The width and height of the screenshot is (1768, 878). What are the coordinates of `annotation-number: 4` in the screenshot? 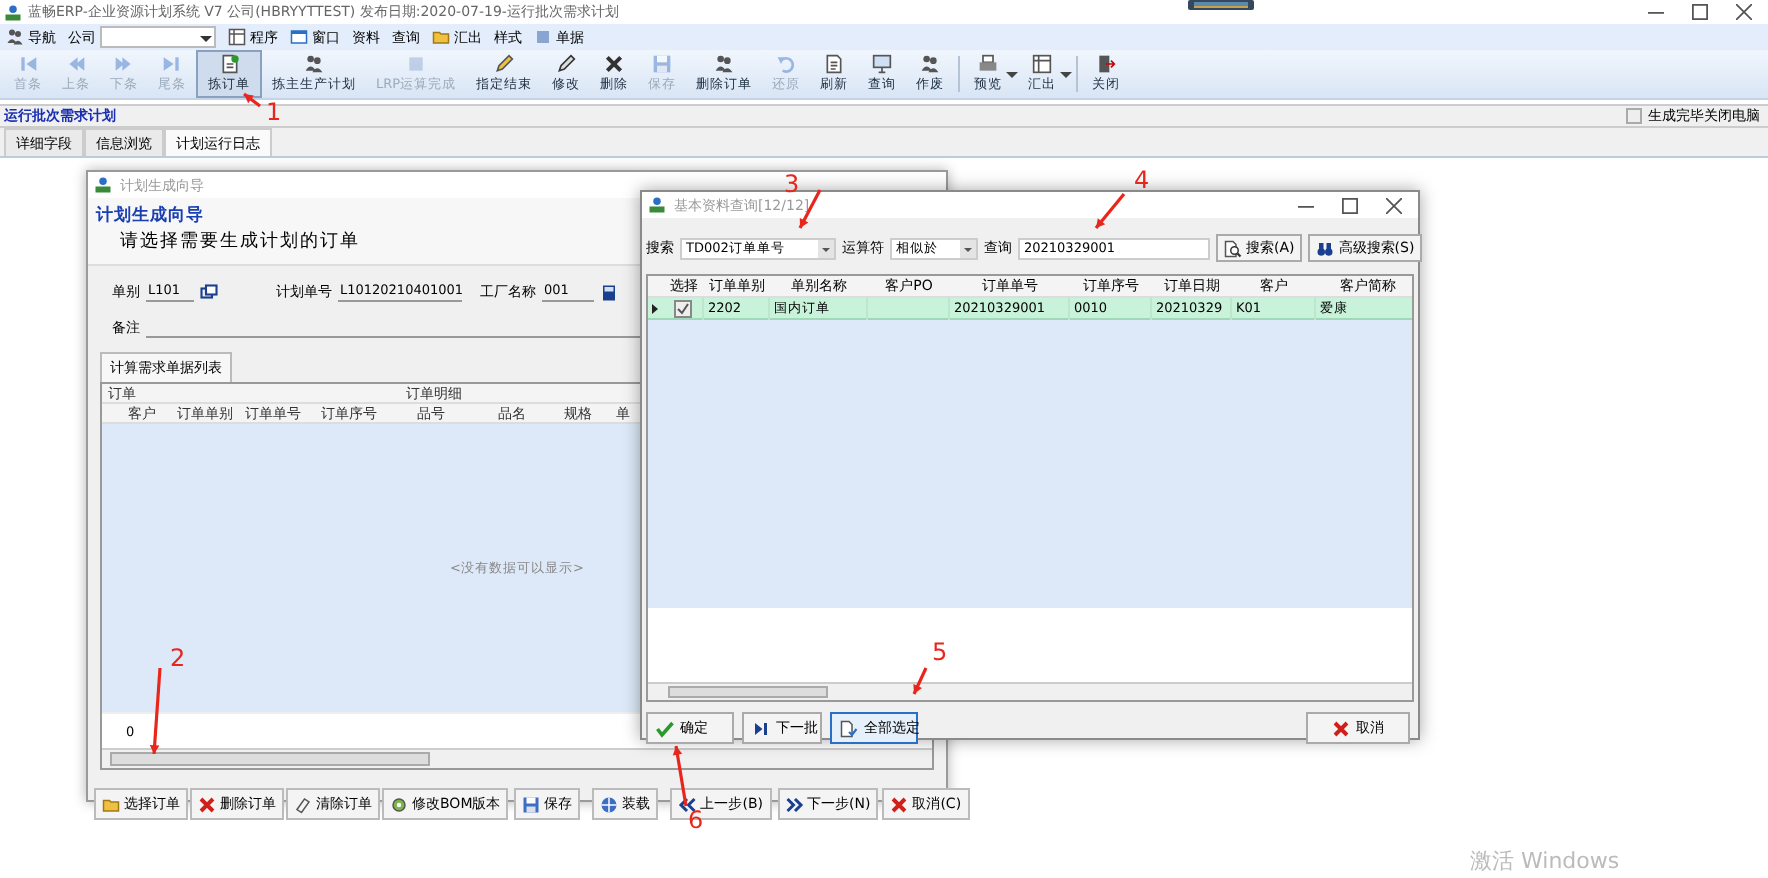 It's located at (1142, 180).